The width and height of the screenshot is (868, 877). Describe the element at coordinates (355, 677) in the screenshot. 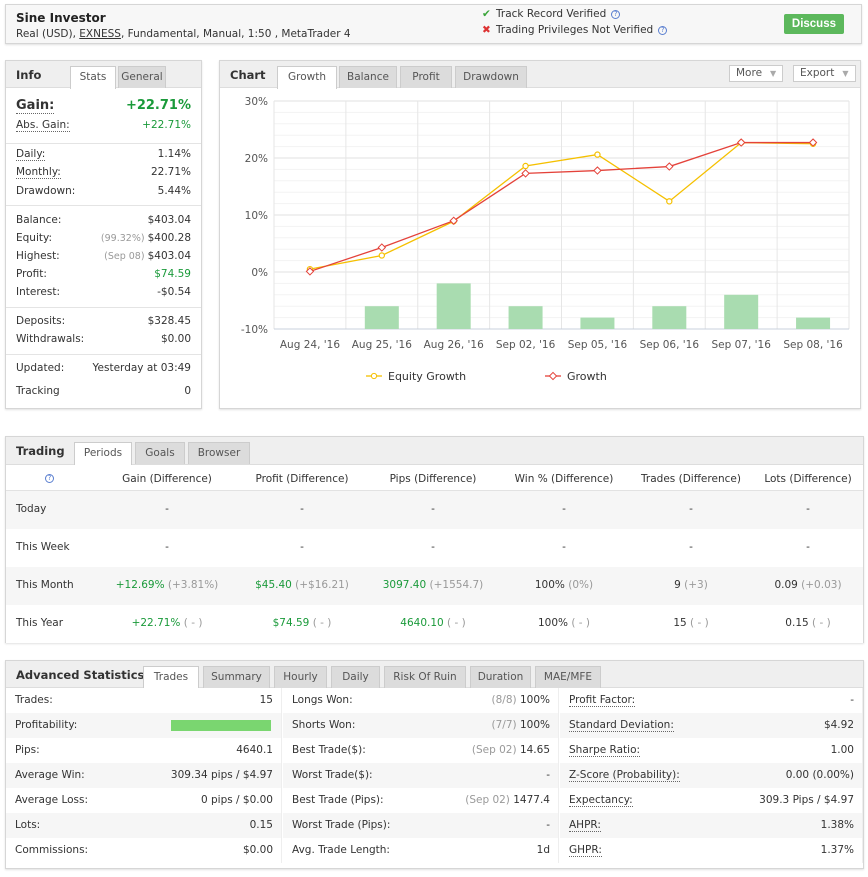

I see `tab-daily: Daily` at that location.